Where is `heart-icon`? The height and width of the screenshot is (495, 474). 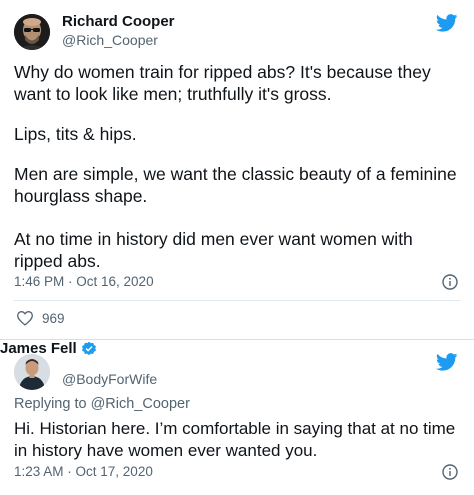 heart-icon is located at coordinates (25, 318).